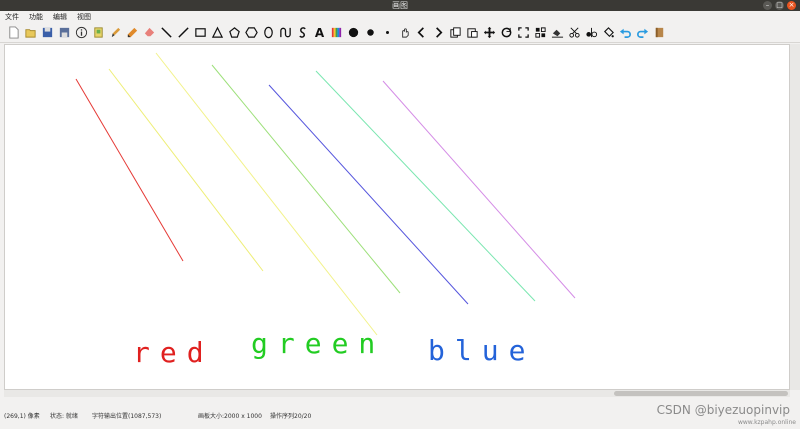 The height and width of the screenshot is (429, 800). I want to click on pan-hand-icon, so click(404, 33).